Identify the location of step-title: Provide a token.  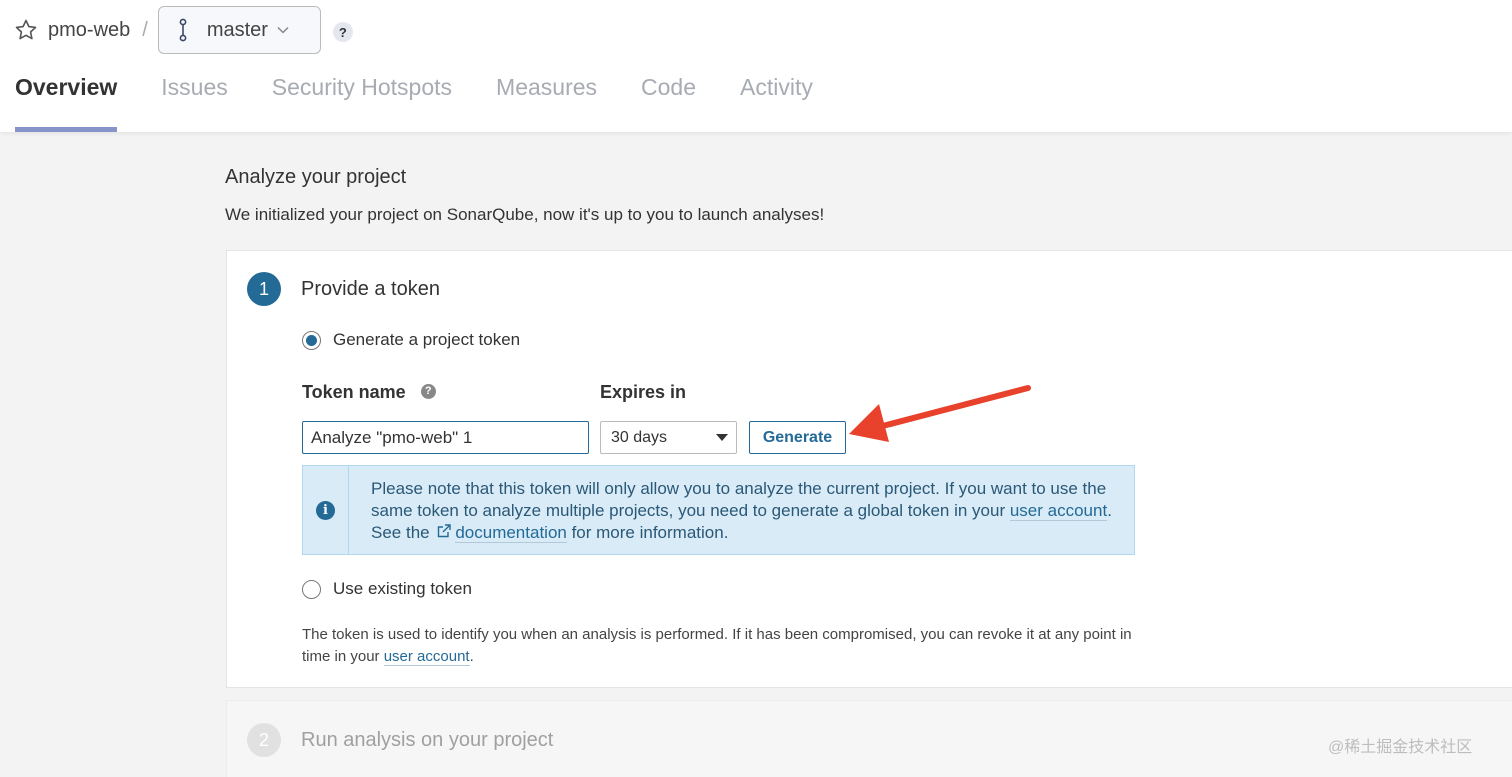
(370, 289).